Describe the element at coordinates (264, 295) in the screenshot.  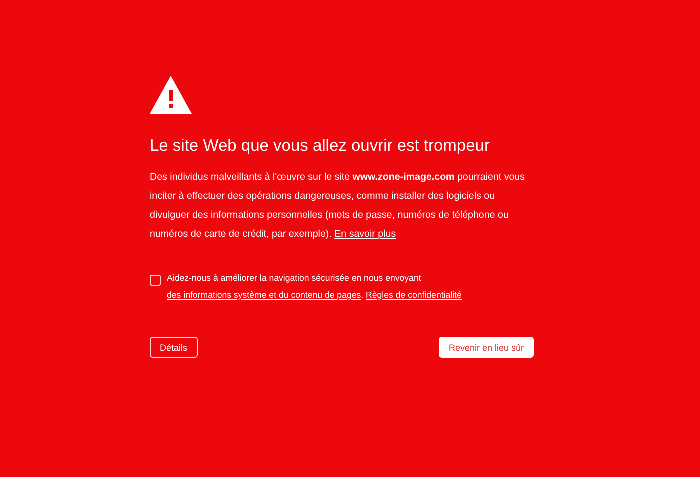
I see `system-info-link: des informations système et du contenu de pages` at that location.